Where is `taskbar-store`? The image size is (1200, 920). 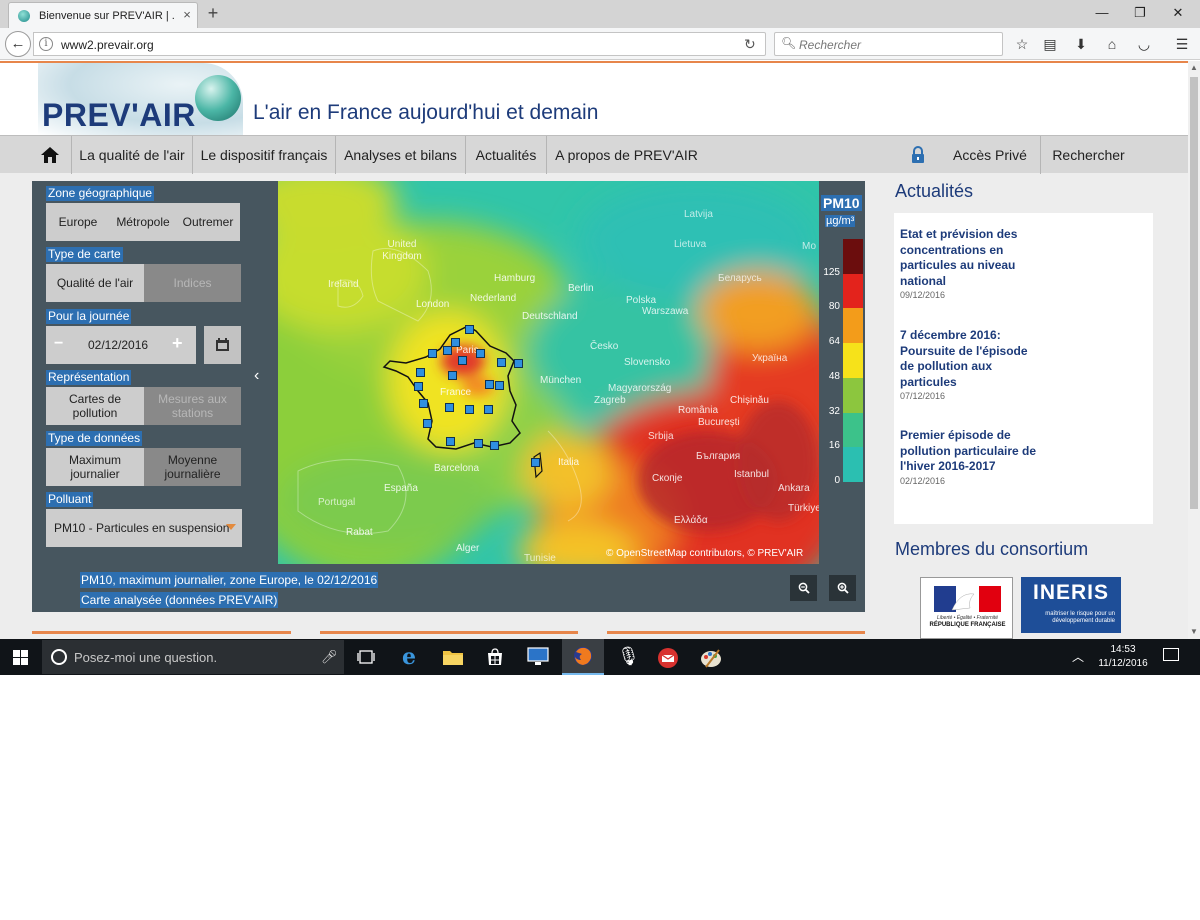
taskbar-store is located at coordinates (495, 657).